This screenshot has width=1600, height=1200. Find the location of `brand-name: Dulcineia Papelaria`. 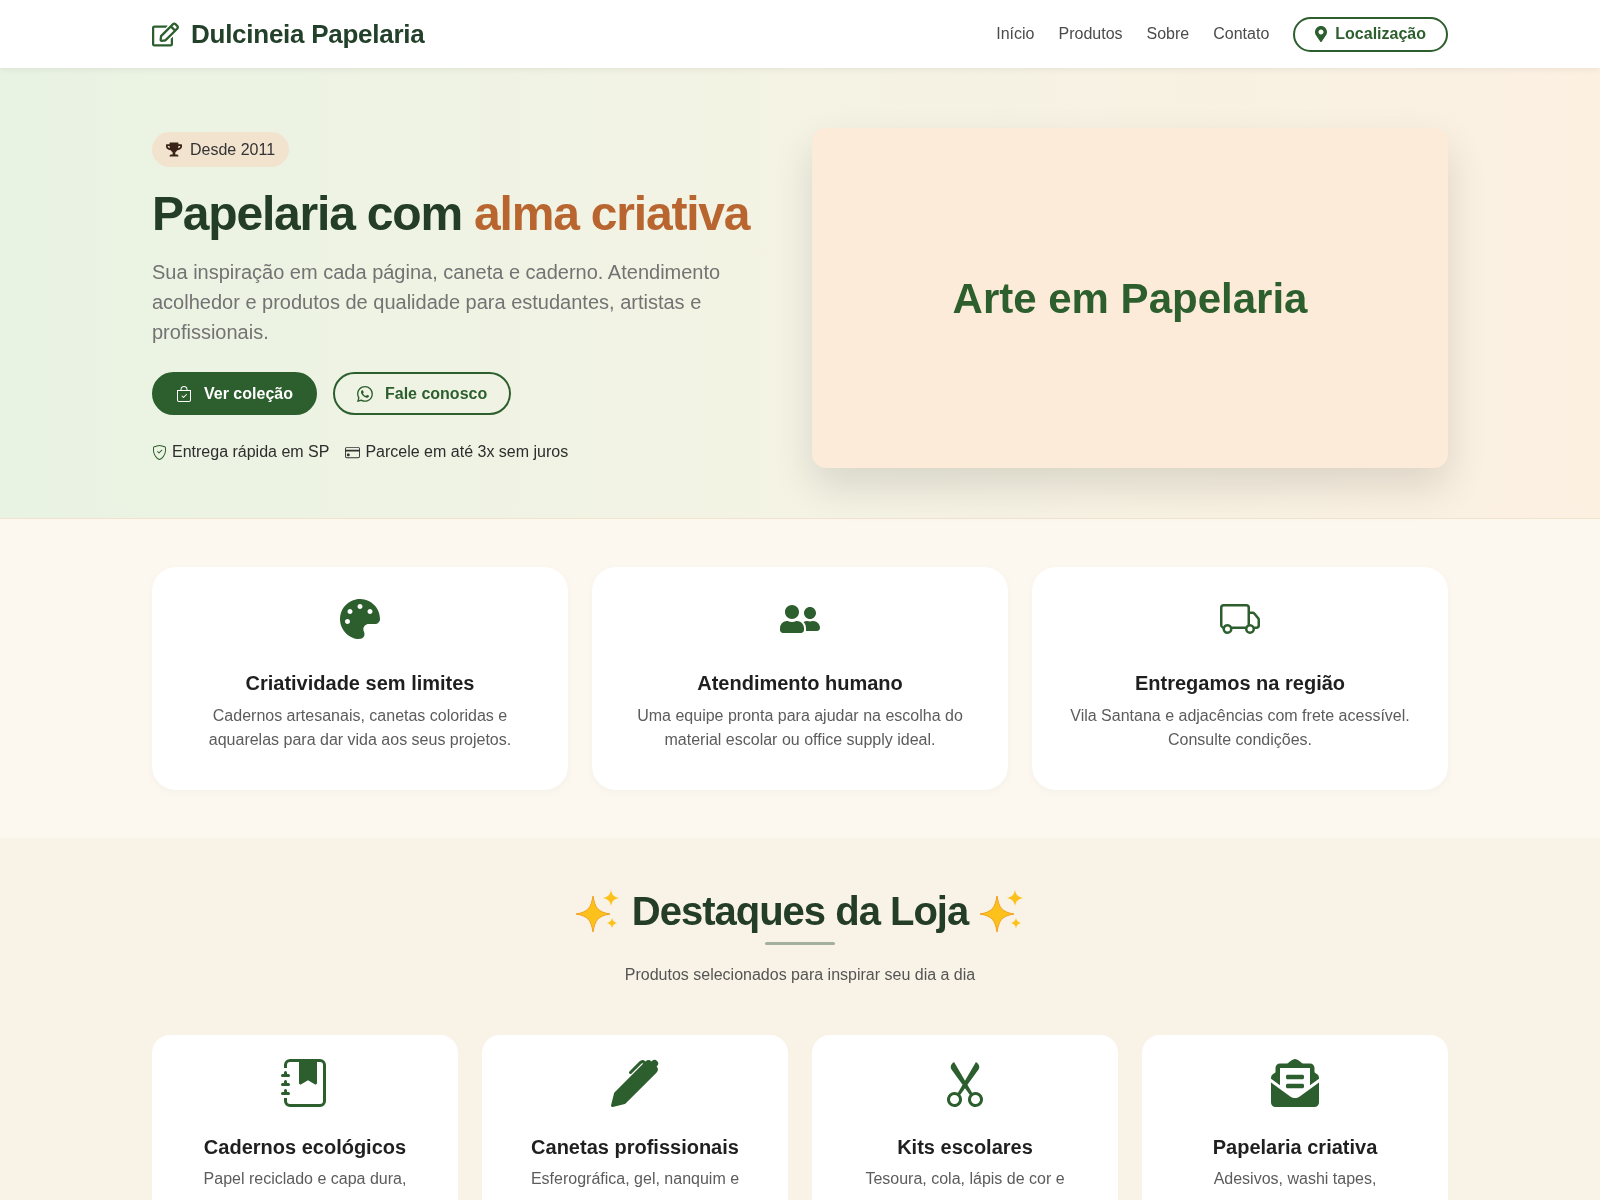

brand-name: Dulcineia Papelaria is located at coordinates (308, 34).